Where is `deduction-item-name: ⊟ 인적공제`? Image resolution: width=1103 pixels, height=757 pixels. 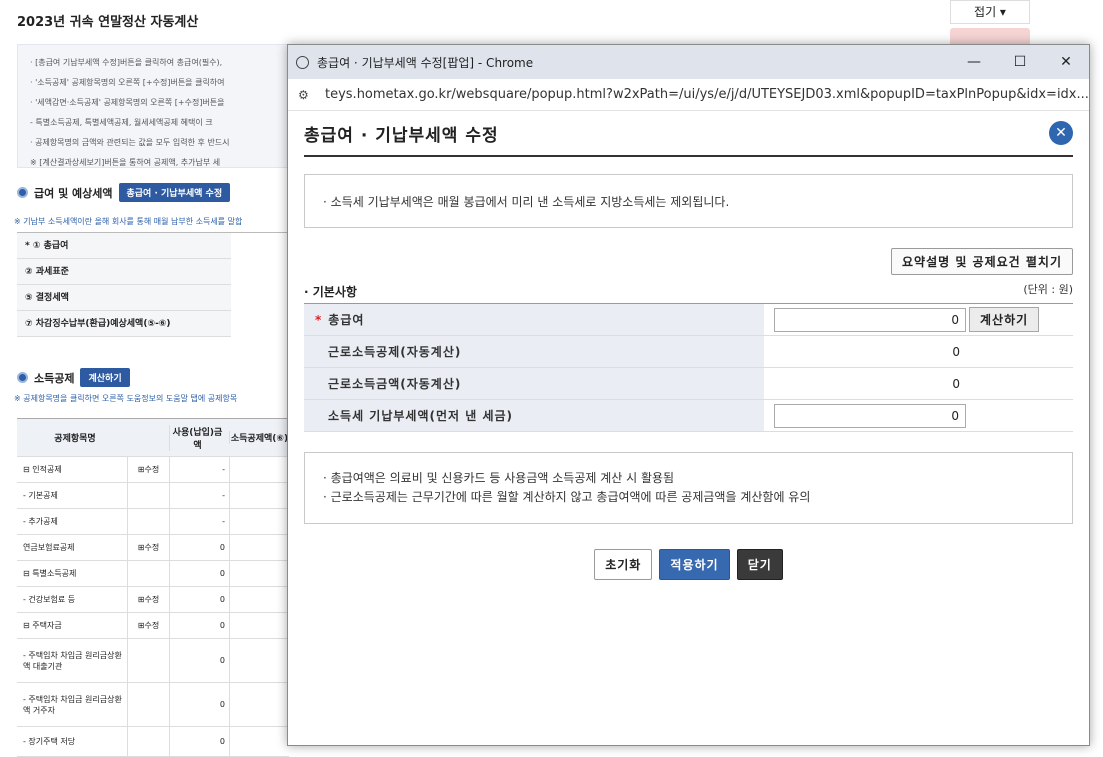
deduction-item-name: ⊟ 인적공제 is located at coordinates (72, 469).